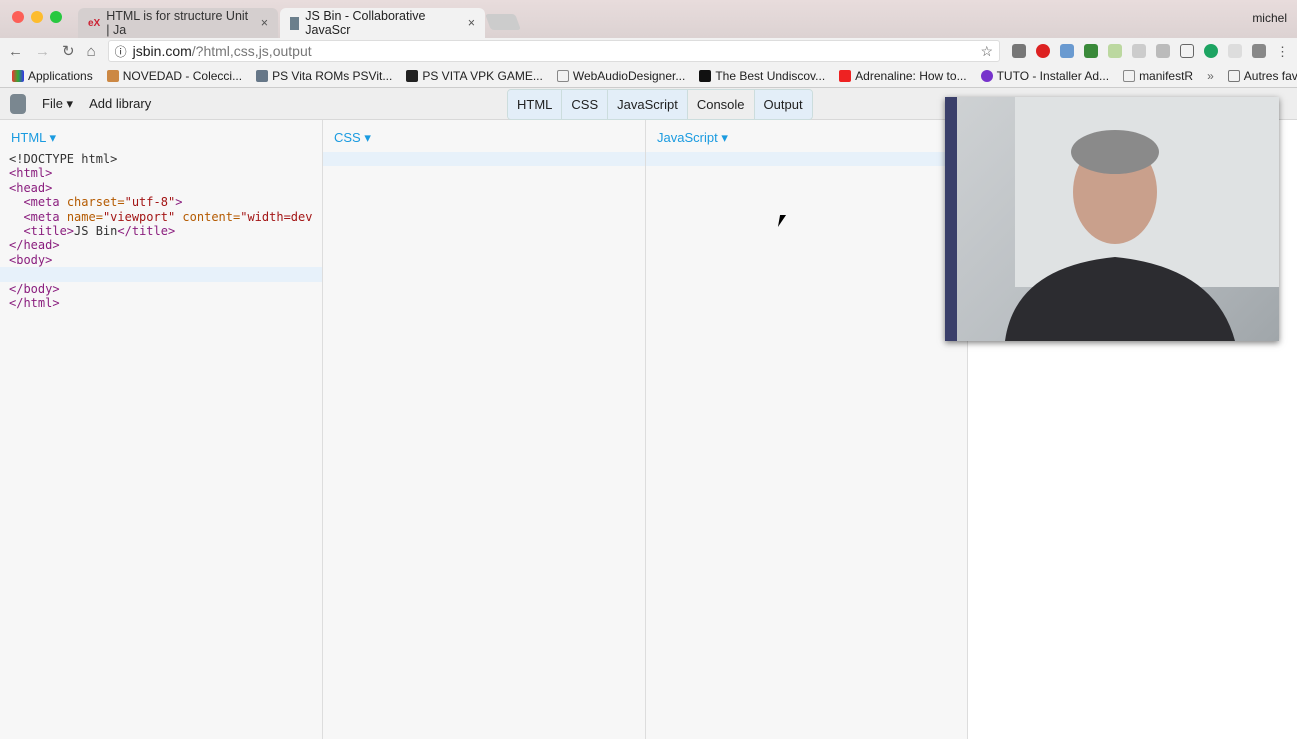 This screenshot has height=739, width=1297. What do you see at coordinates (120, 103) in the screenshot?
I see `add-library-button: Add library` at bounding box center [120, 103].